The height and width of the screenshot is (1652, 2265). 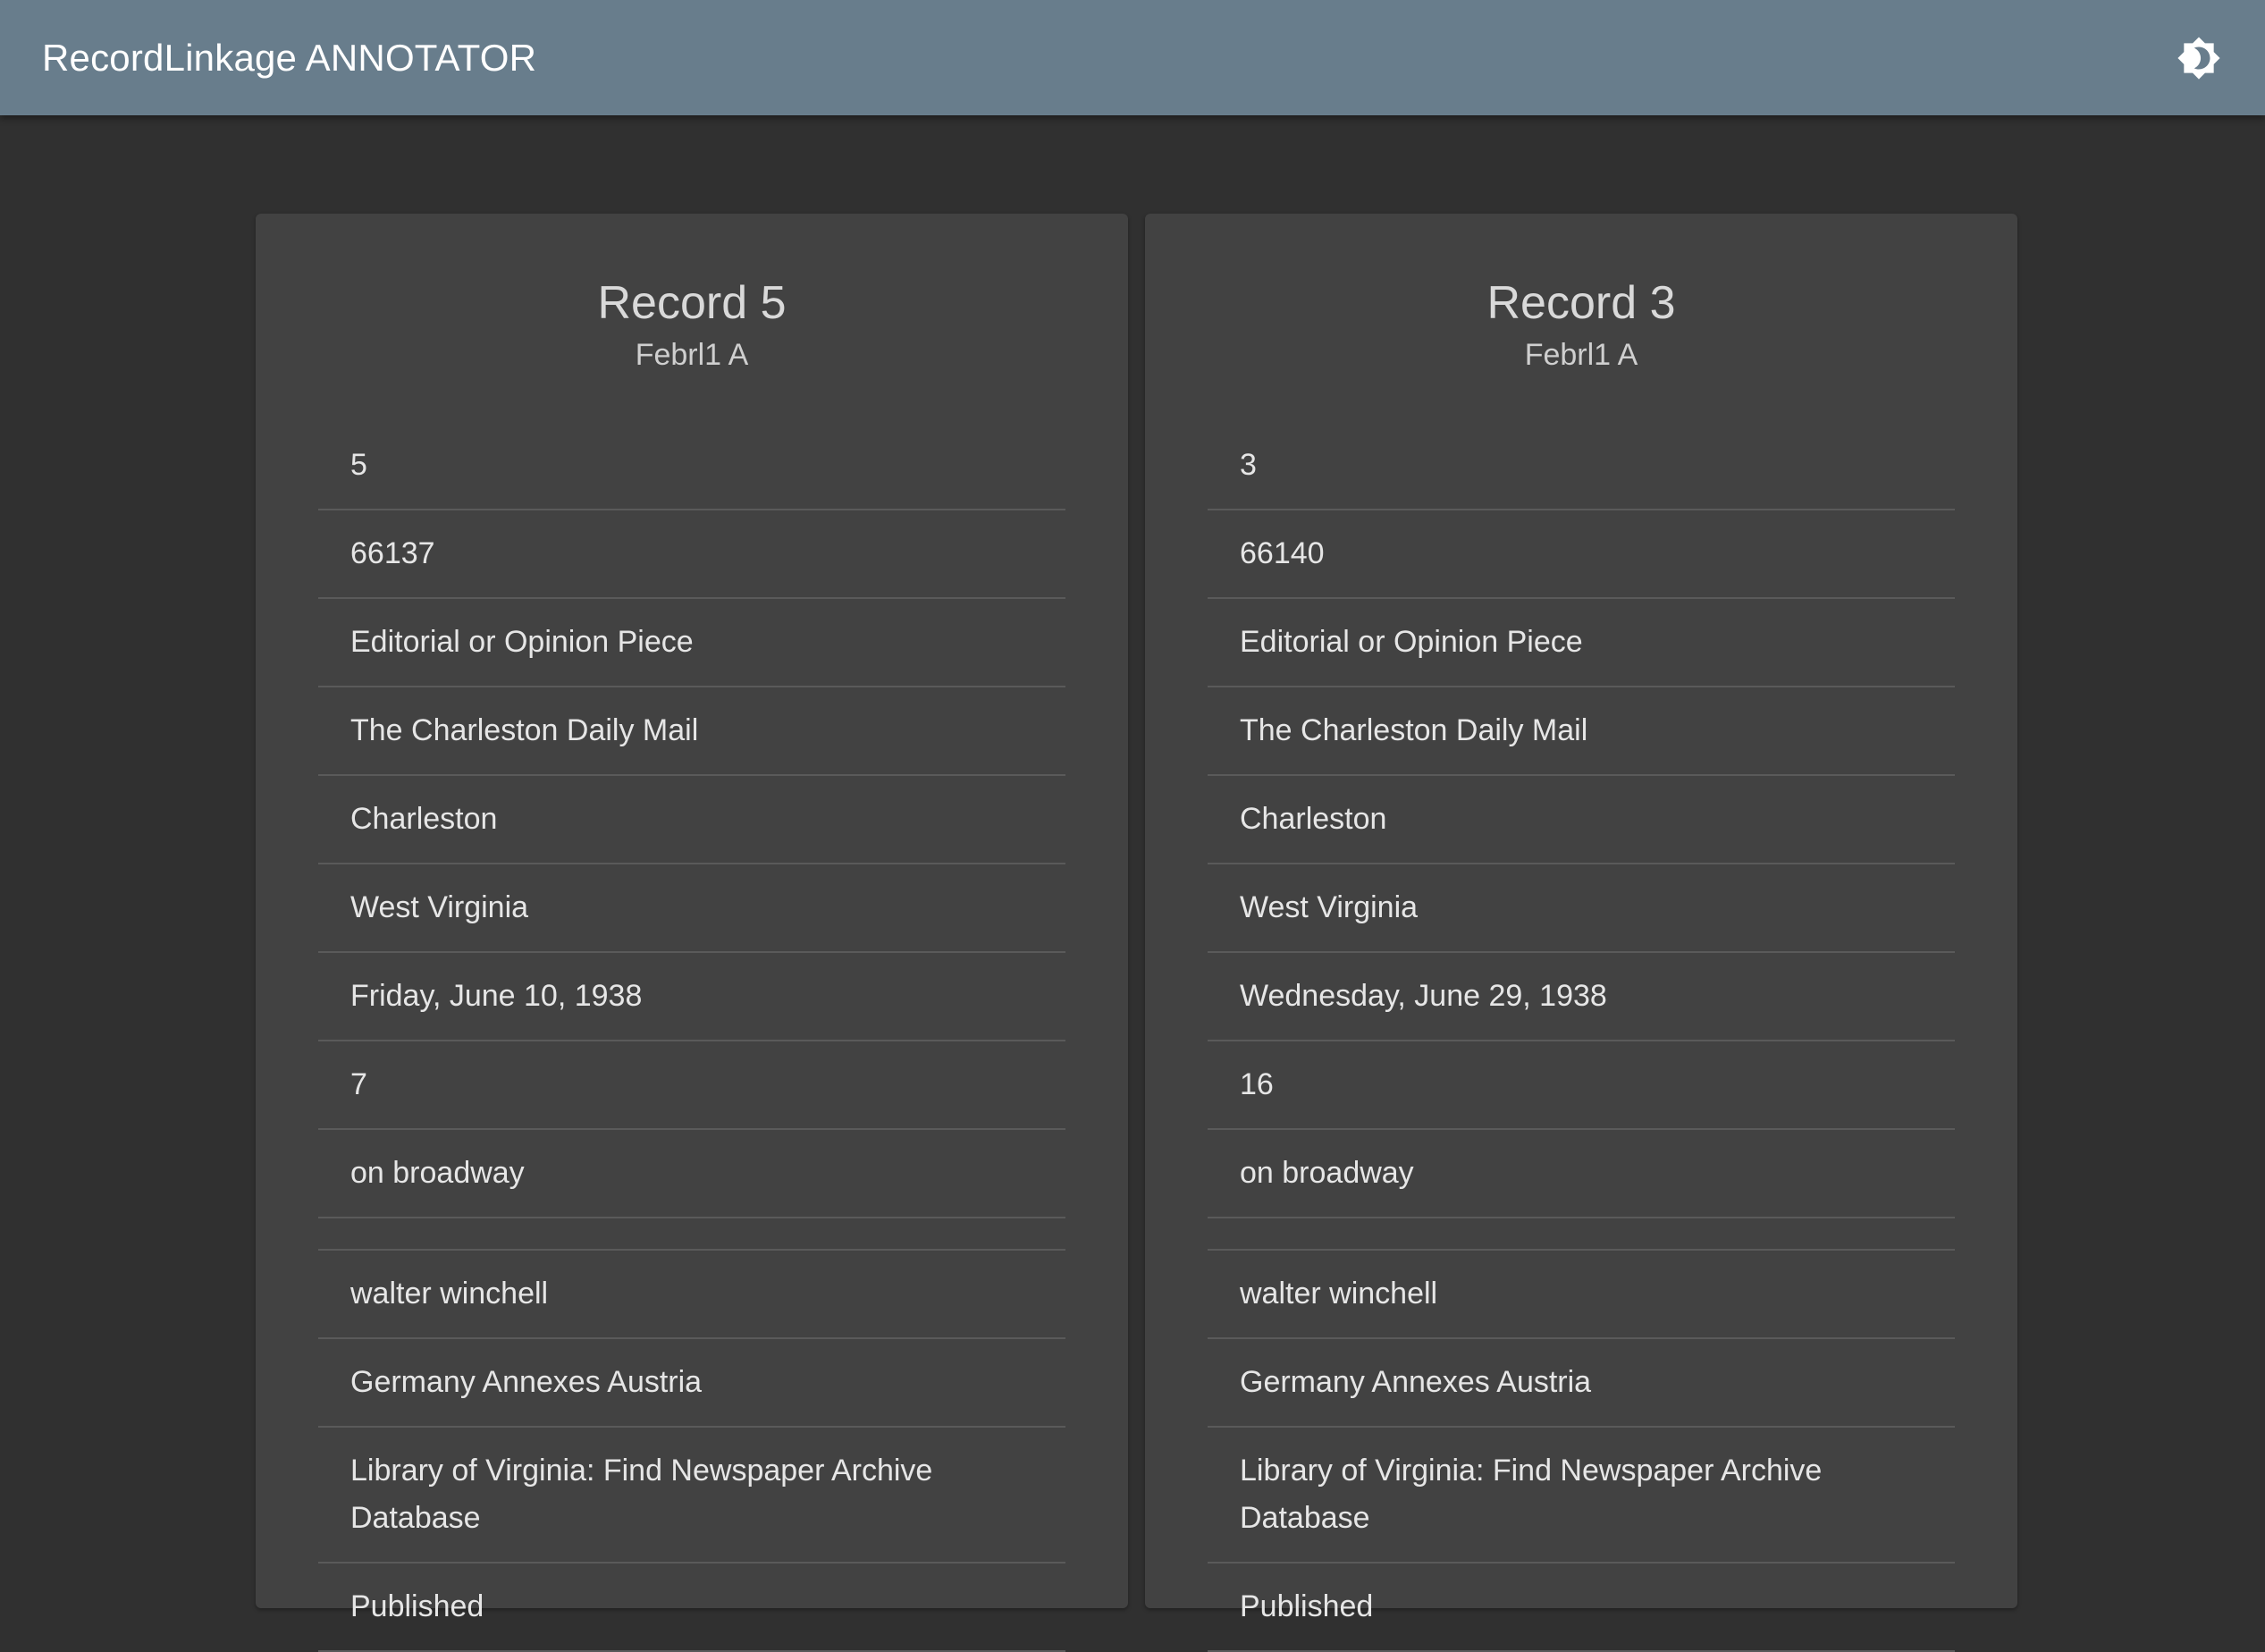 I want to click on record-field: 66140, so click(x=1581, y=554).